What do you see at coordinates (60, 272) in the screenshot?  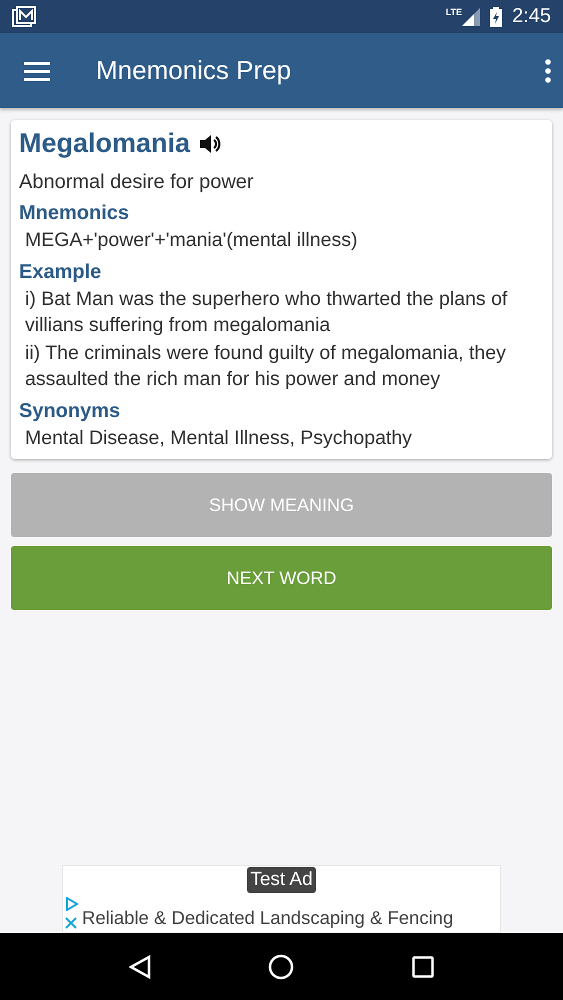 I see `section-heading: Example` at bounding box center [60, 272].